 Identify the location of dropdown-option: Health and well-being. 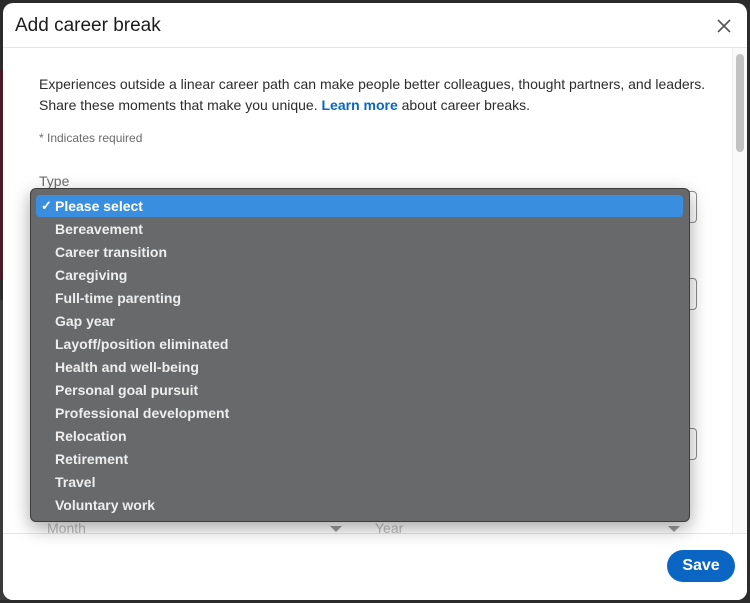
(359, 367).